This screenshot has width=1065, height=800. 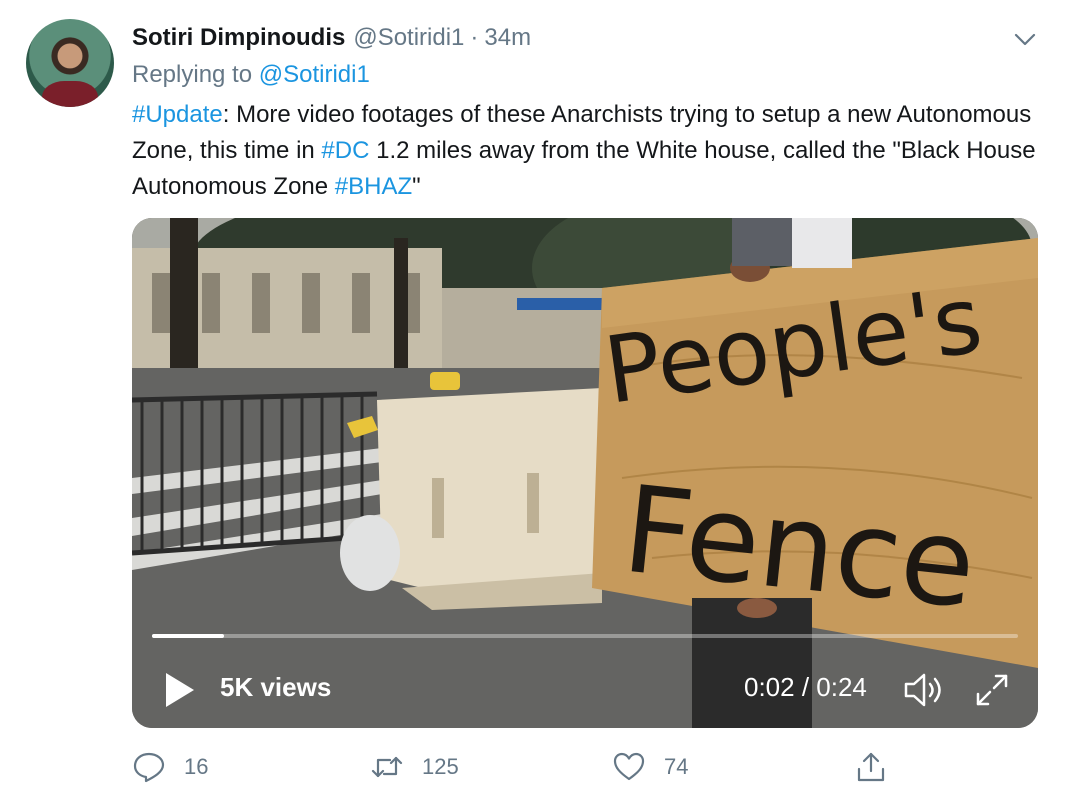 What do you see at coordinates (276, 687) in the screenshot?
I see `views-count: 5K views` at bounding box center [276, 687].